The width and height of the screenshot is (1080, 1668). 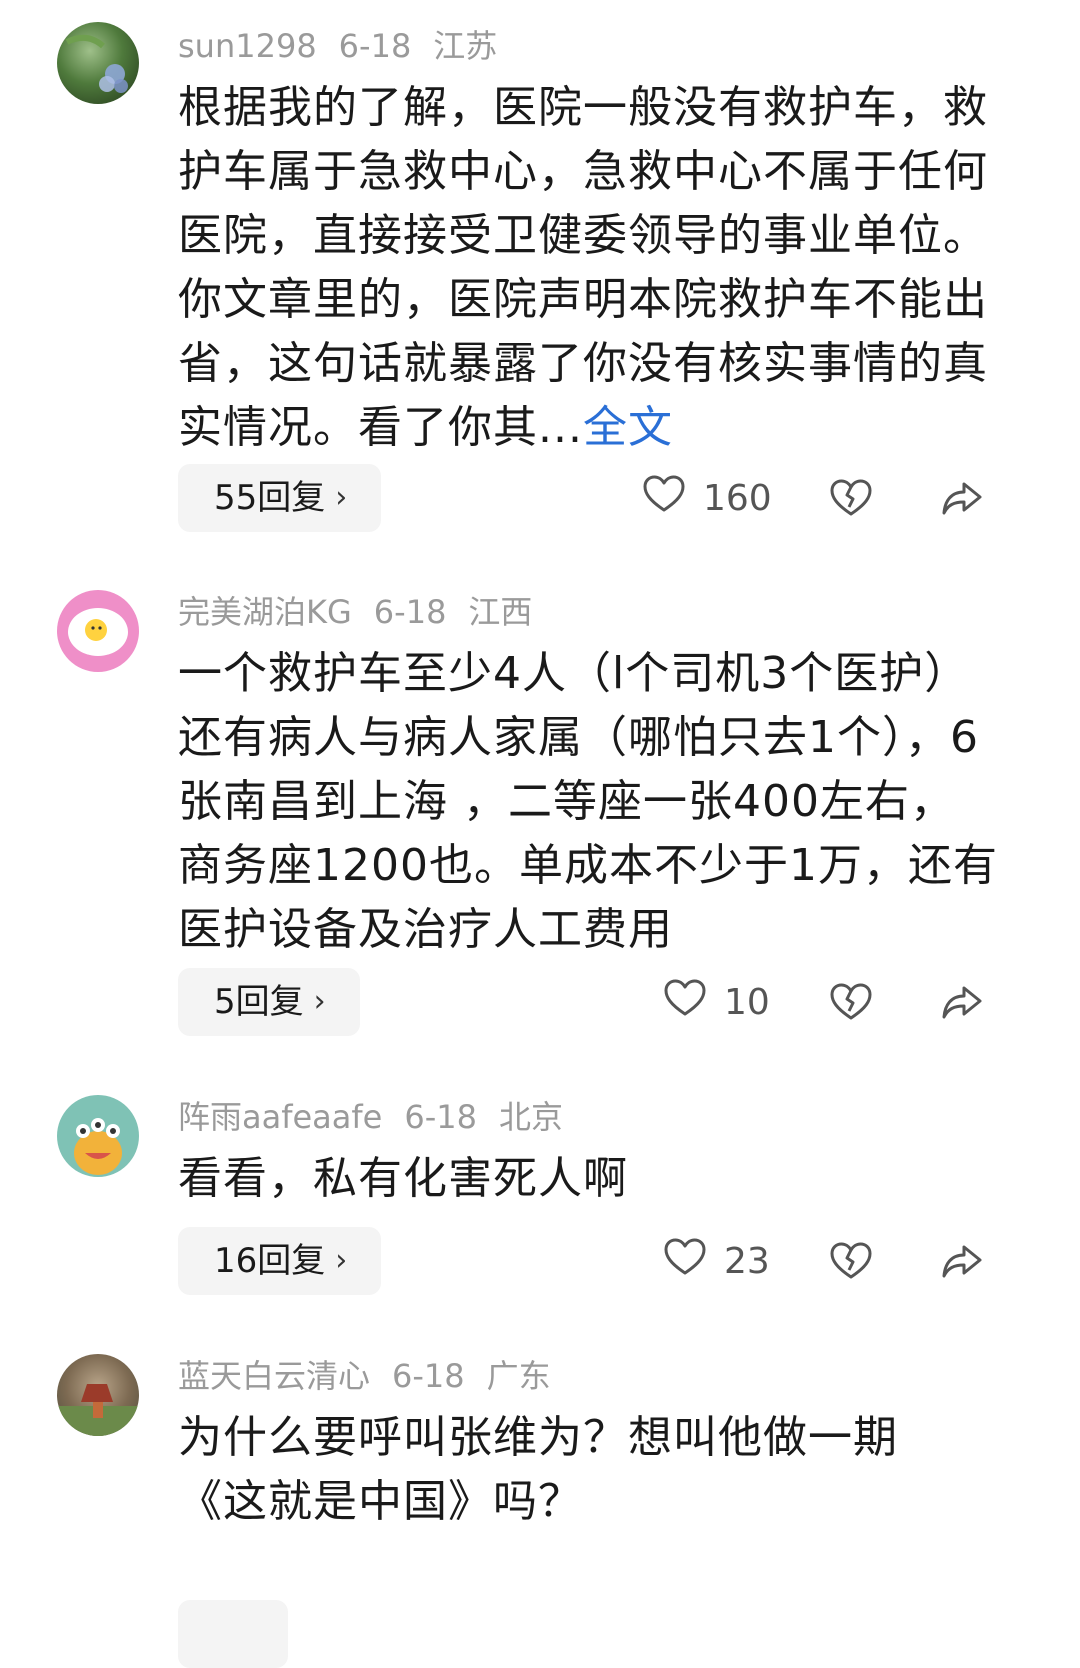 I want to click on expand-full-text-link: 全文, so click(x=628, y=427).